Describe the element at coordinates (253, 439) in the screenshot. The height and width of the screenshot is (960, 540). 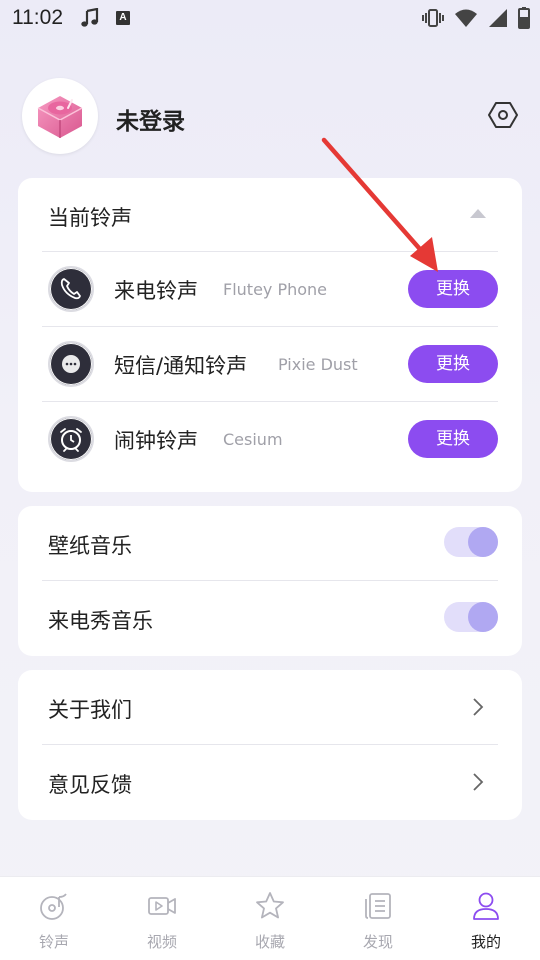
I see `ringtone-row-value: Cesium` at that location.